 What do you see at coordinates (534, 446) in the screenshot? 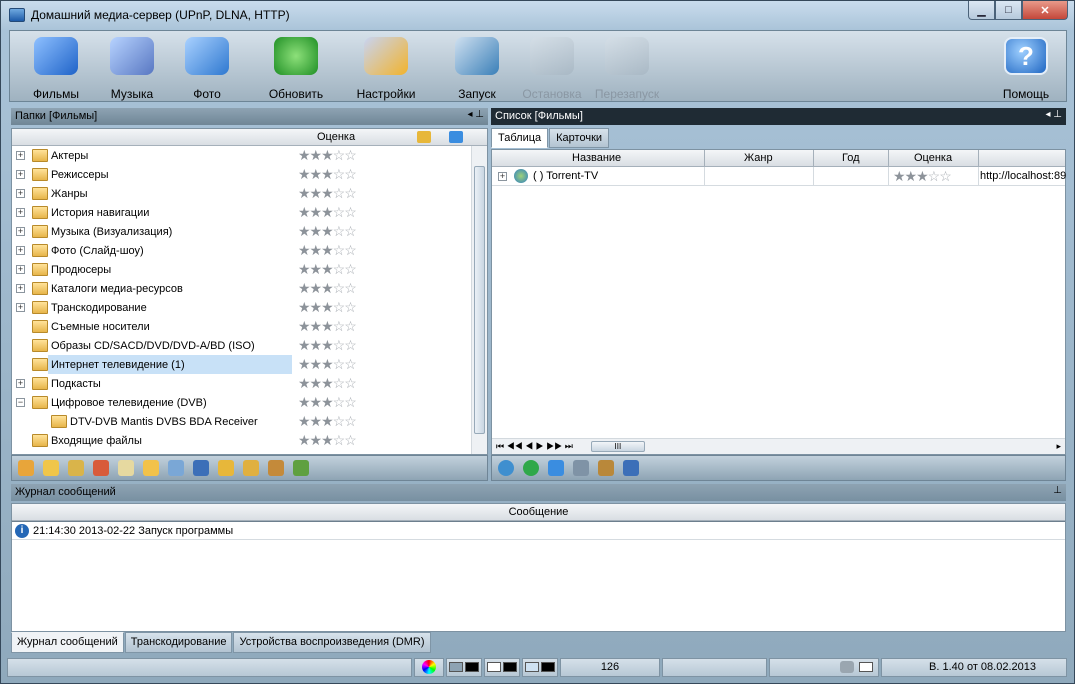
I see `record-navigator: ⏮ ◀◀ ◀ ▶ ▶▶ ⏭` at bounding box center [534, 446].